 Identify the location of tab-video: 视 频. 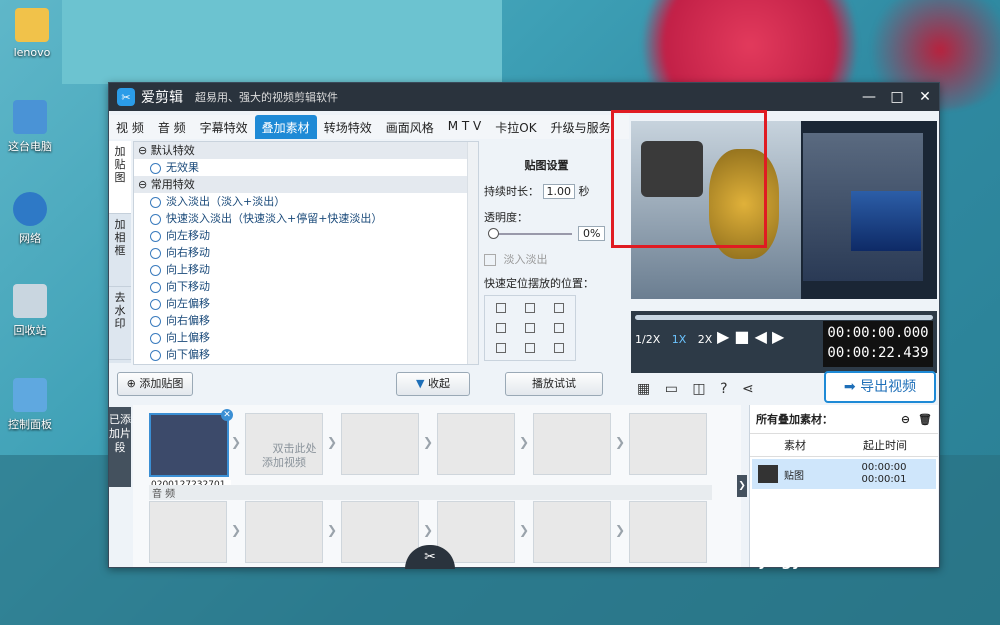
(130, 127).